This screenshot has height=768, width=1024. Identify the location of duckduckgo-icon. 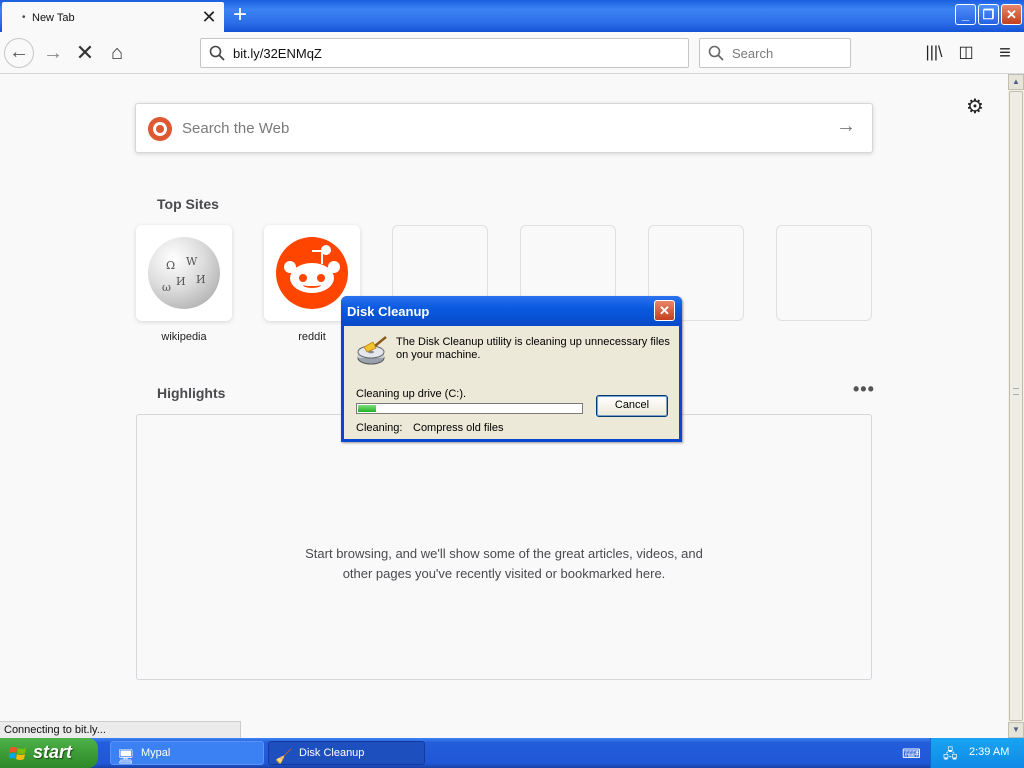
(160, 129).